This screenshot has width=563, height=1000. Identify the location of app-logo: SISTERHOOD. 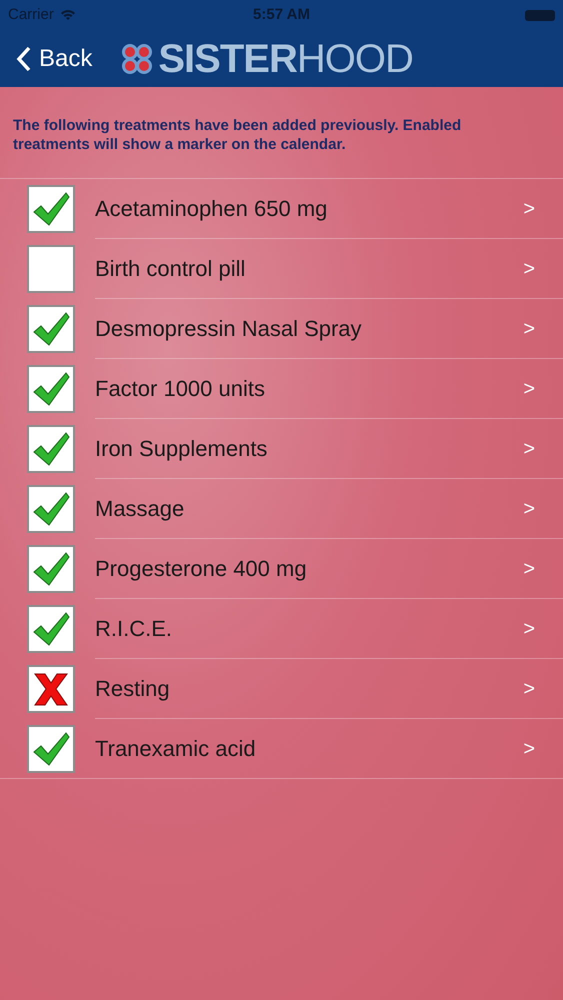
(285, 58).